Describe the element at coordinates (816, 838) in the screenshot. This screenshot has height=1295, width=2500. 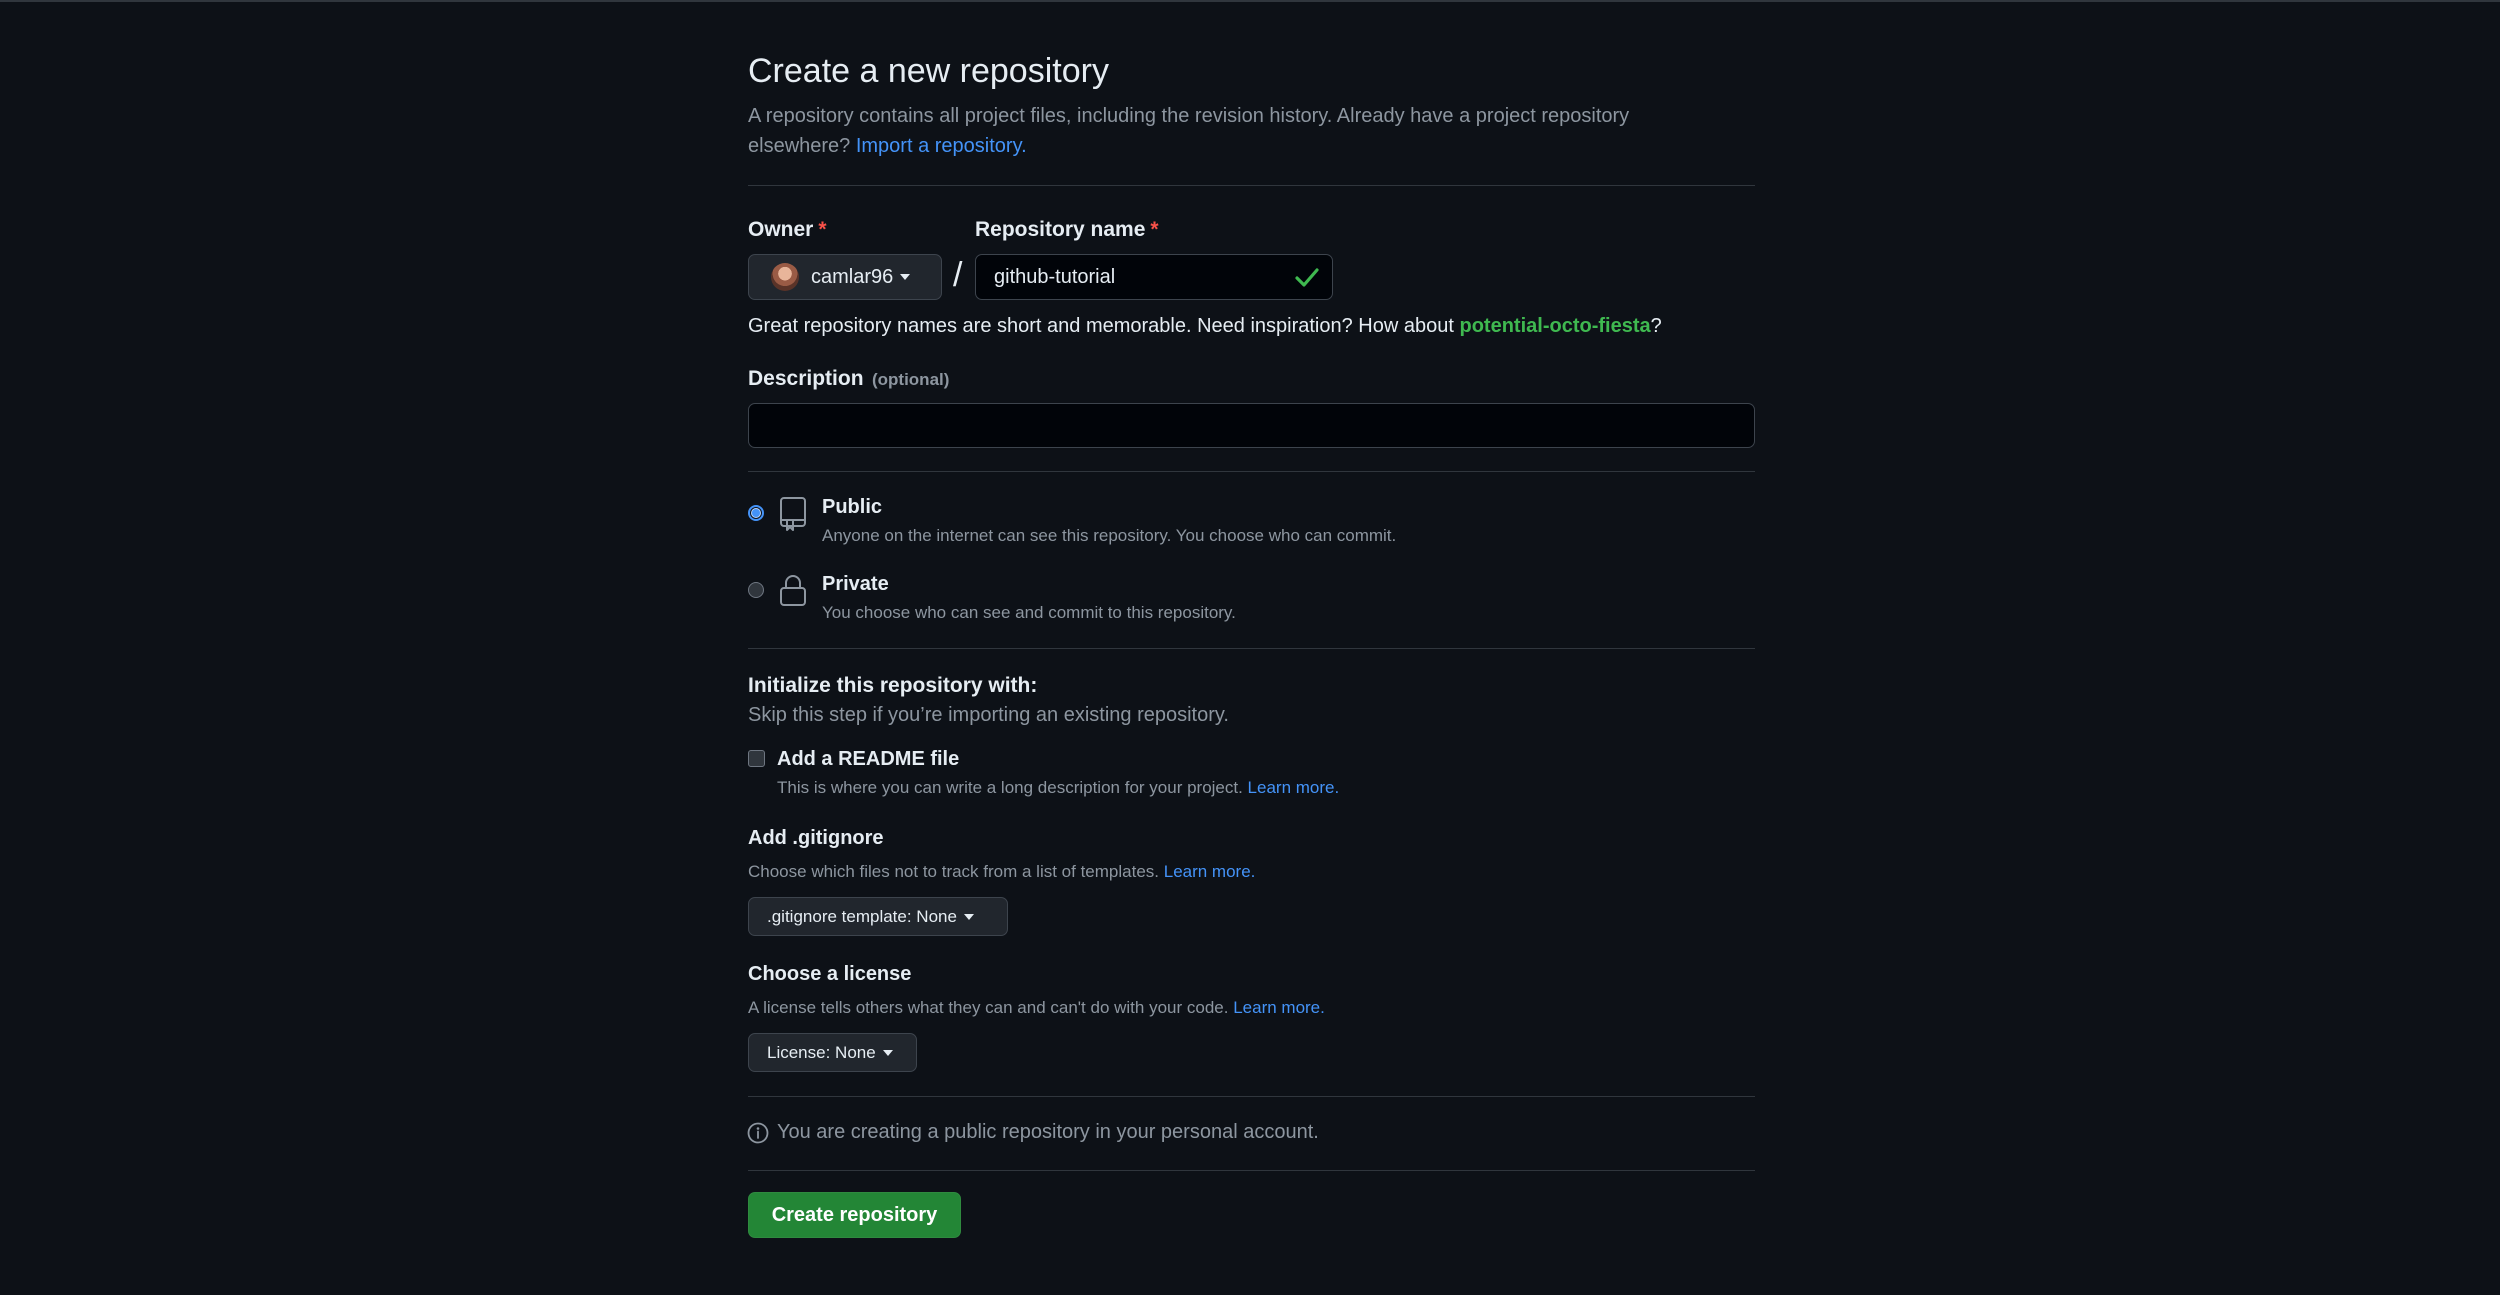
I see `gitignore-title: Add .gitignore` at that location.